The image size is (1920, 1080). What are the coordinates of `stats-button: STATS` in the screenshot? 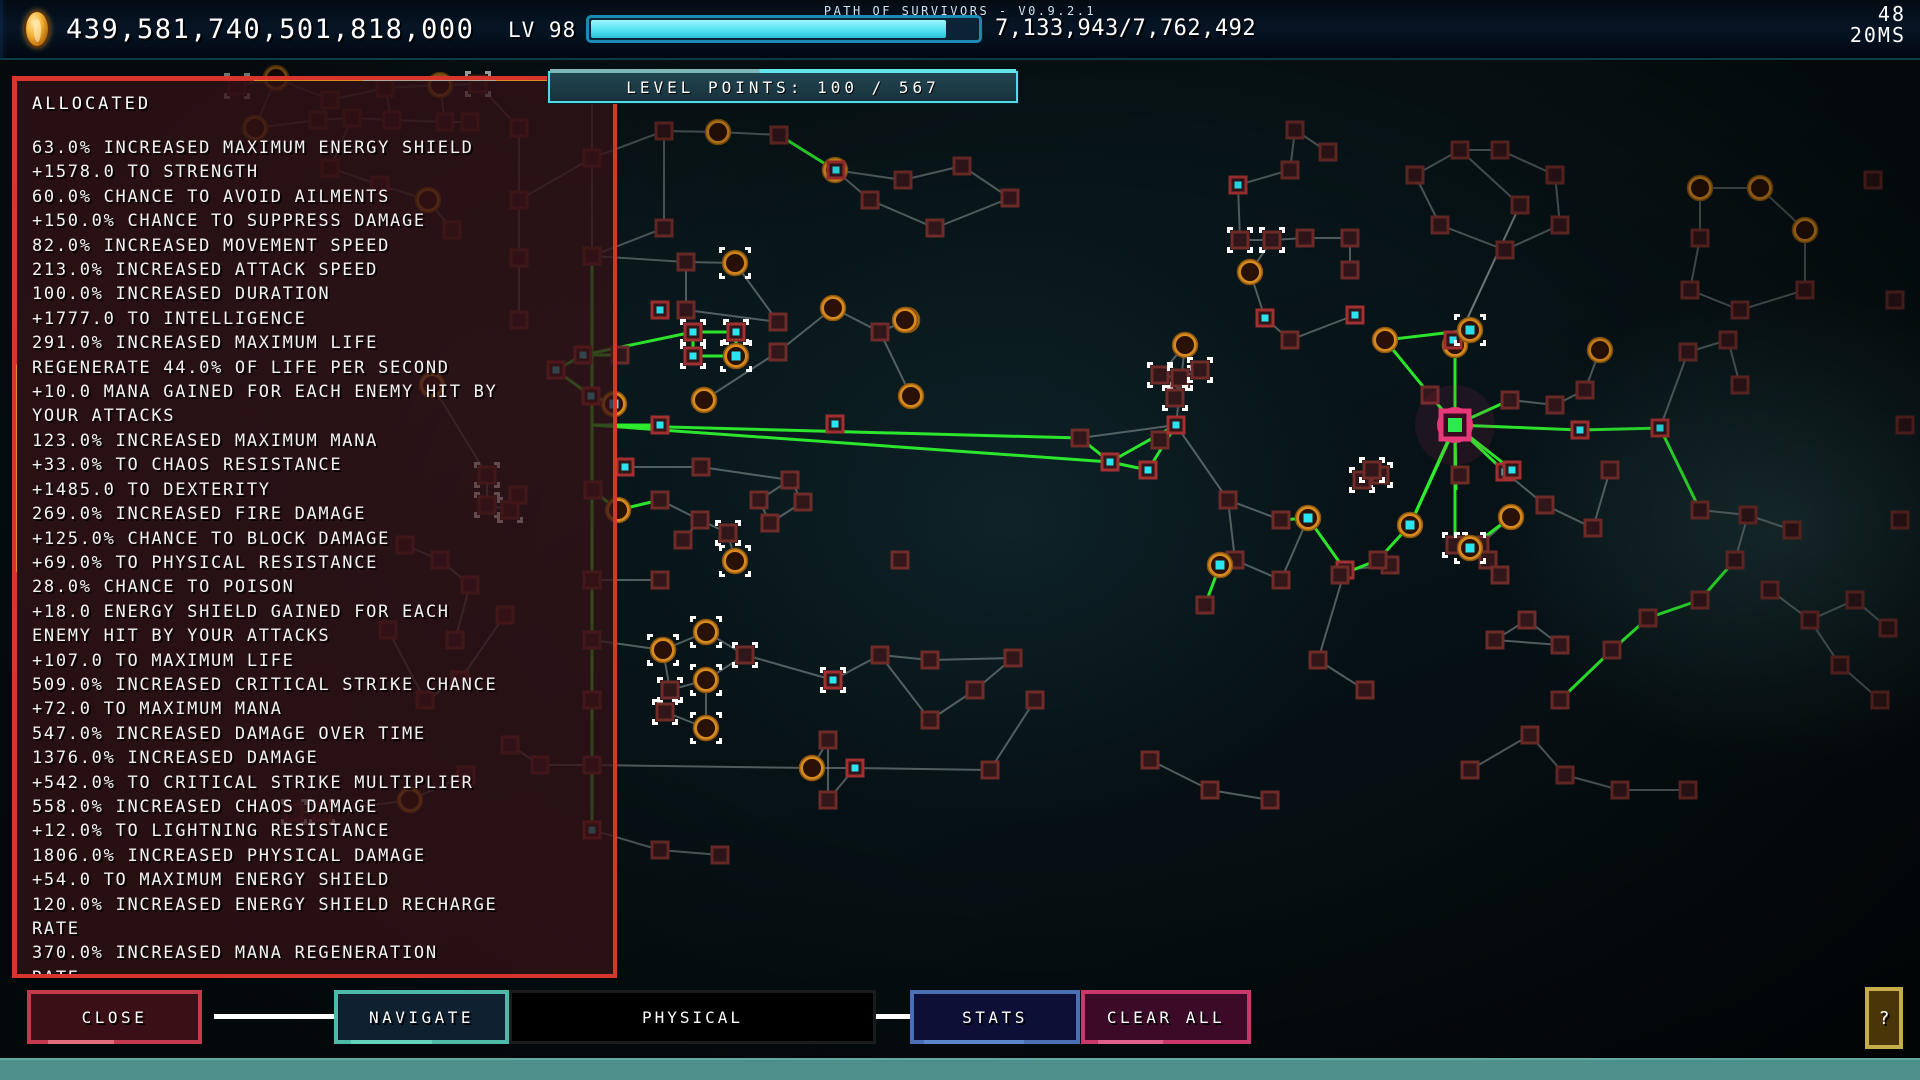 It's located at (995, 1017).